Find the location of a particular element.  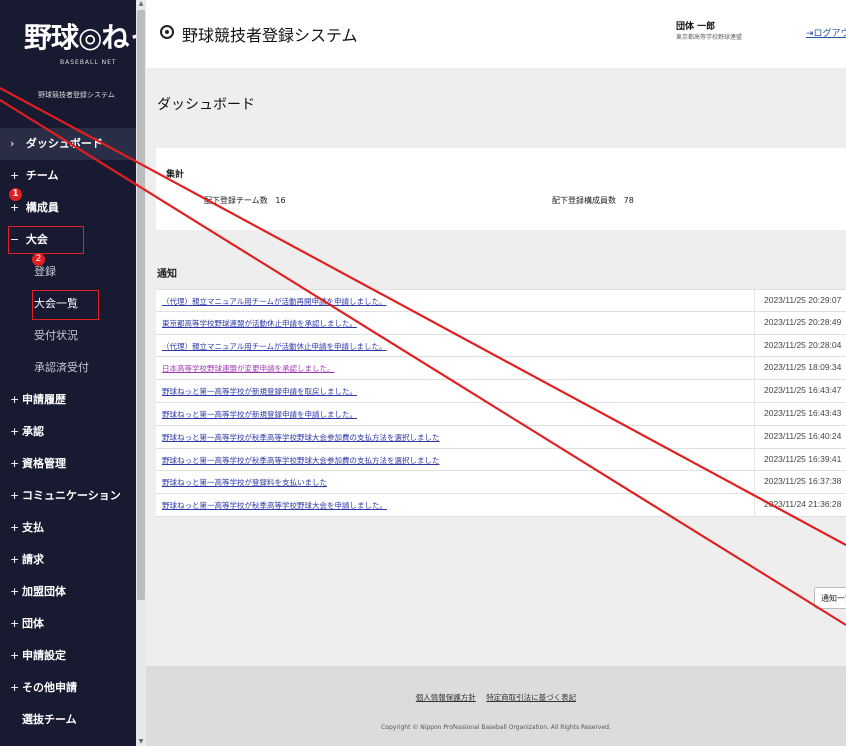

sidebar-subitem-reception-status: 受付状況 is located at coordinates (68, 336).